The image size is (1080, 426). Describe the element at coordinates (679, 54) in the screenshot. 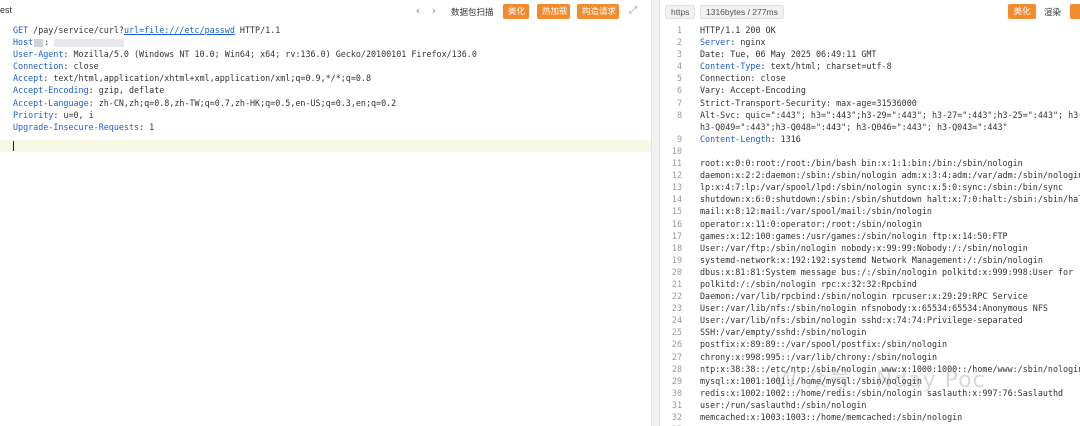

I see `line-number: 3` at that location.